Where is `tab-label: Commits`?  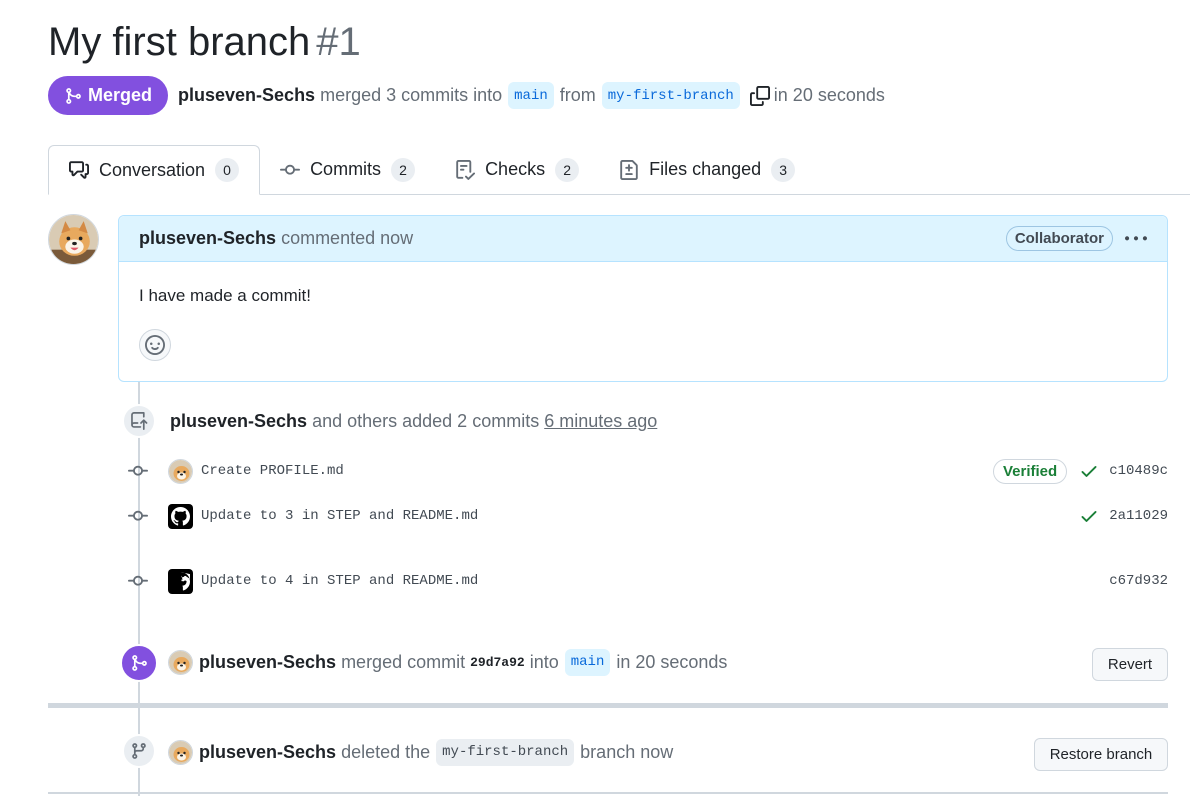
tab-label: Commits is located at coordinates (346, 169).